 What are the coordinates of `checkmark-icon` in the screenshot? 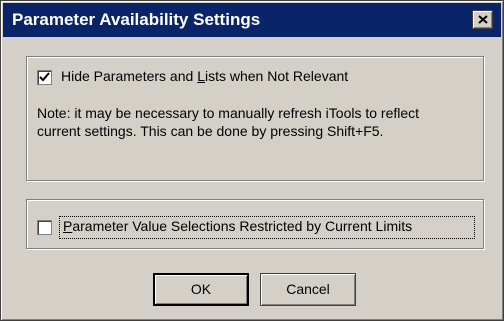 It's located at (44, 77).